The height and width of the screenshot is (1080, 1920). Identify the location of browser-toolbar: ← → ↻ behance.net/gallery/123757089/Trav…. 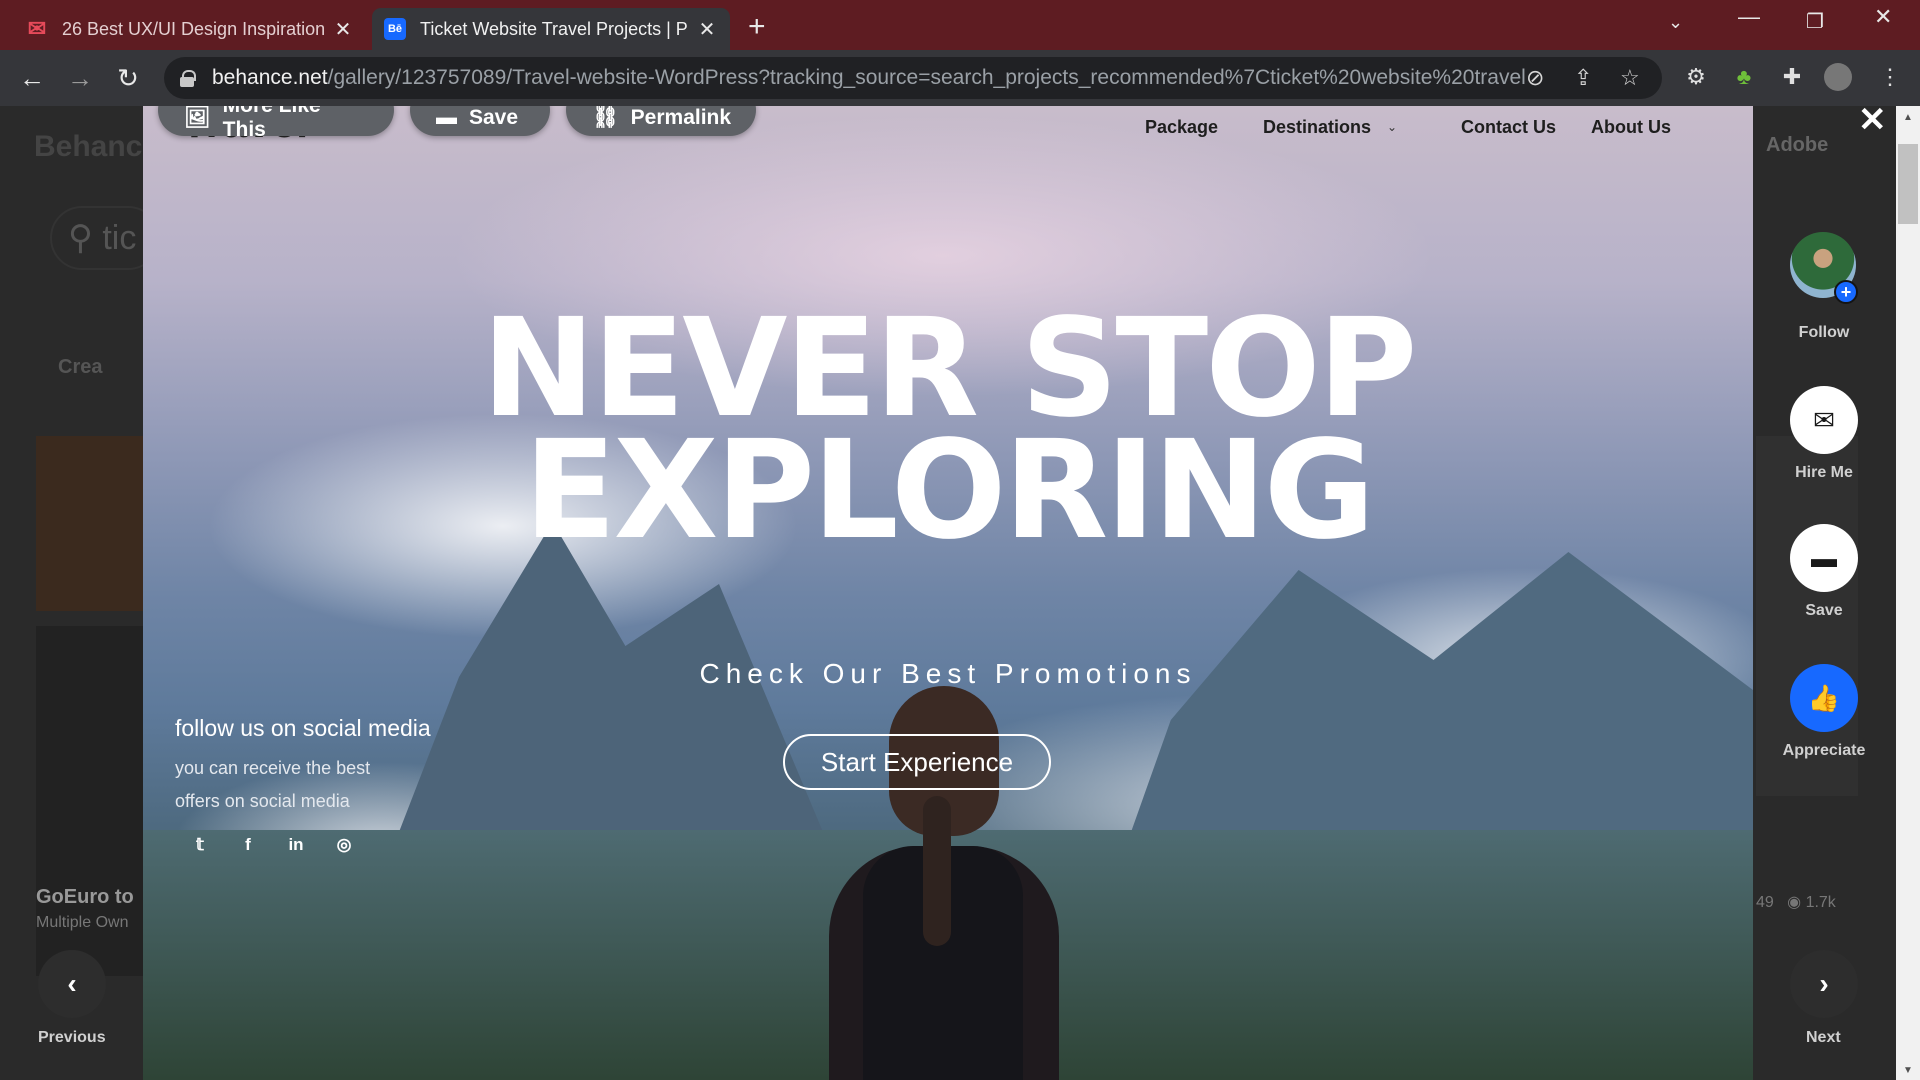
(960, 78).